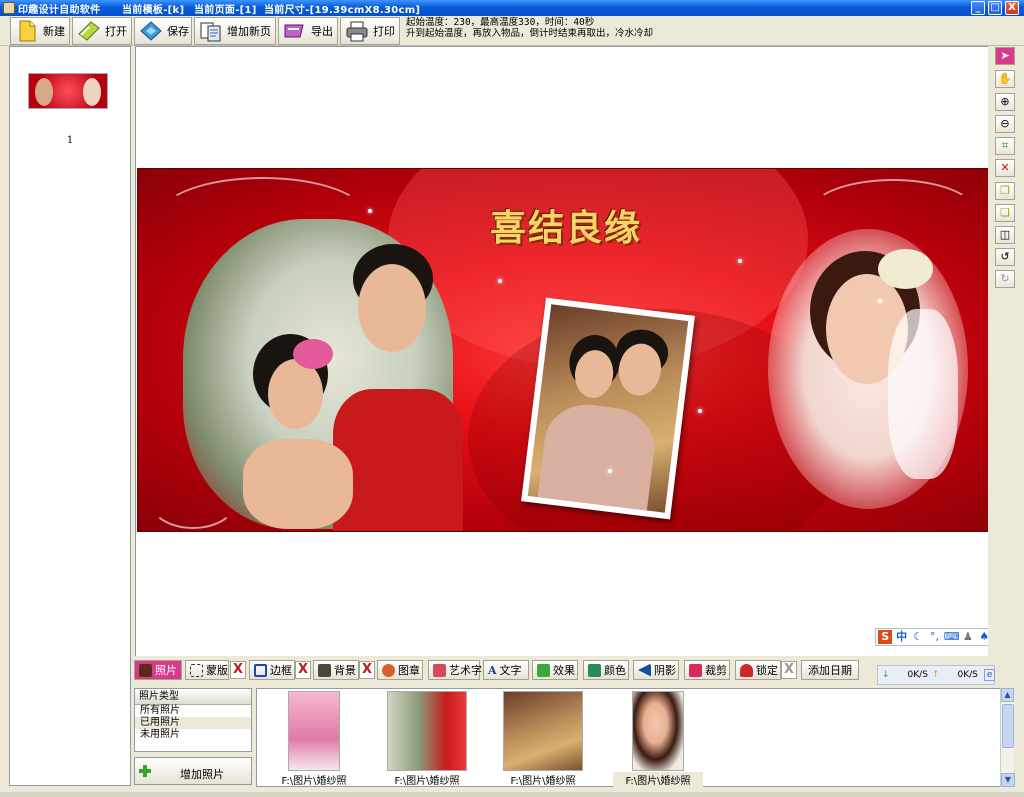 This screenshot has width=1024, height=797. Describe the element at coordinates (102, 31) in the screenshot. I see `open-button: 打开` at that location.